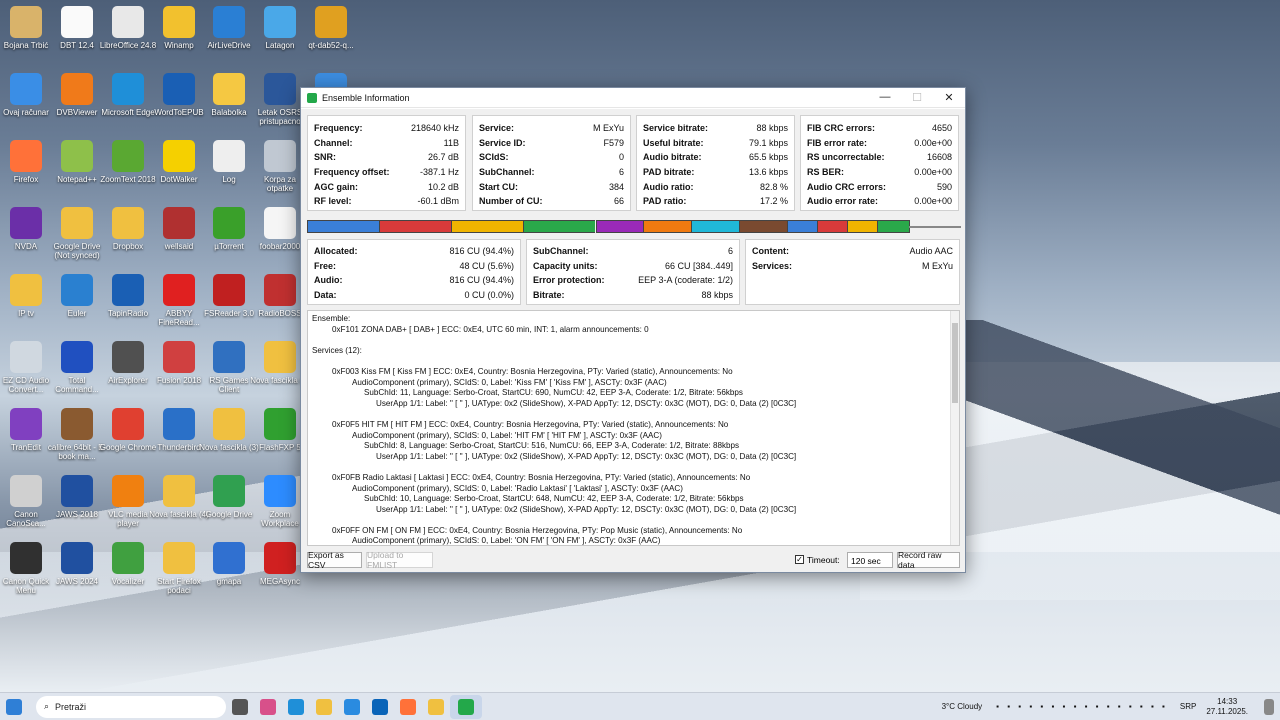 The image size is (1280, 720). What do you see at coordinates (1188, 706) in the screenshot?
I see `language-indicator: SRP` at bounding box center [1188, 706].